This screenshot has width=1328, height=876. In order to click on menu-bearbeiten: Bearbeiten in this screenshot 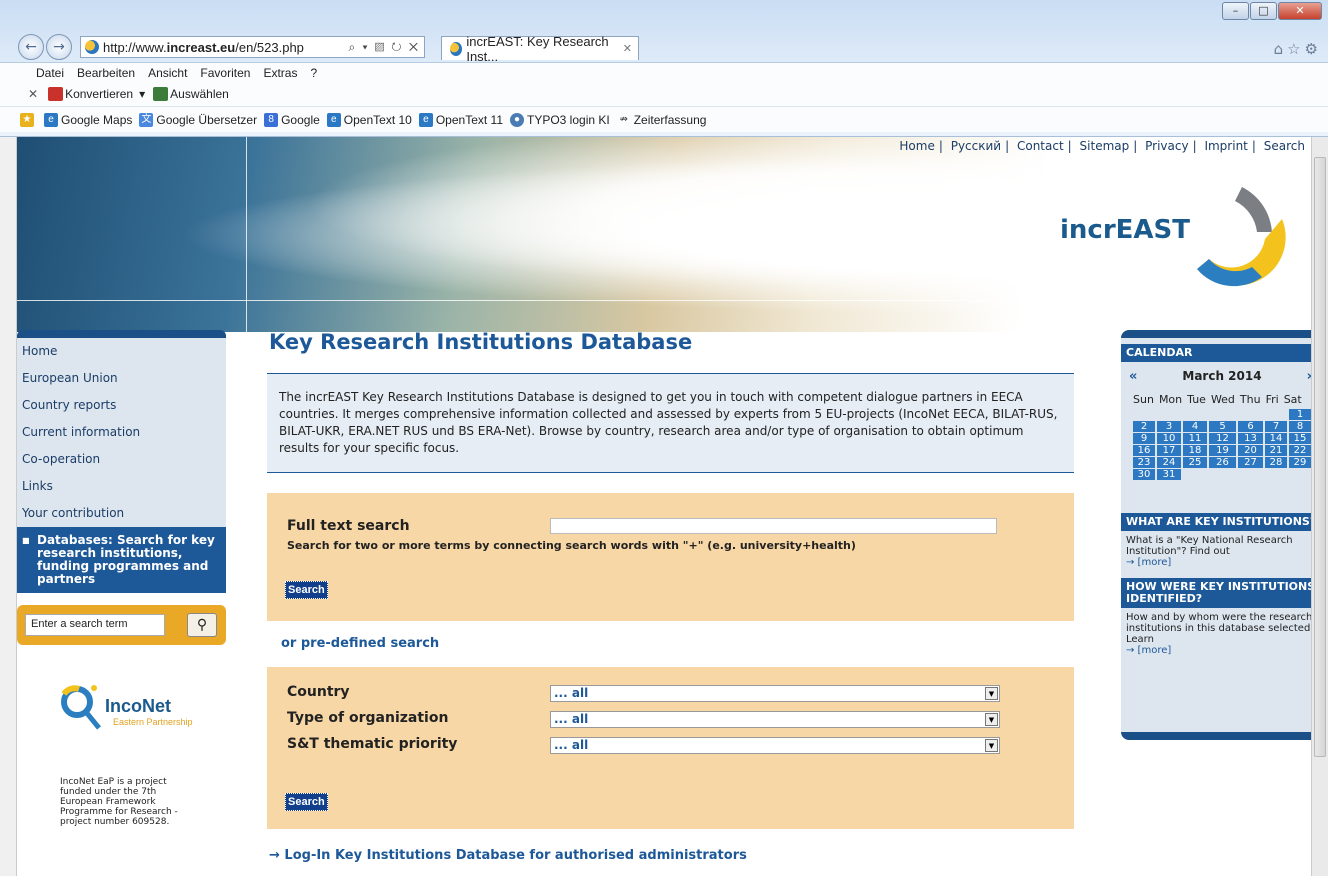, I will do `click(106, 73)`.